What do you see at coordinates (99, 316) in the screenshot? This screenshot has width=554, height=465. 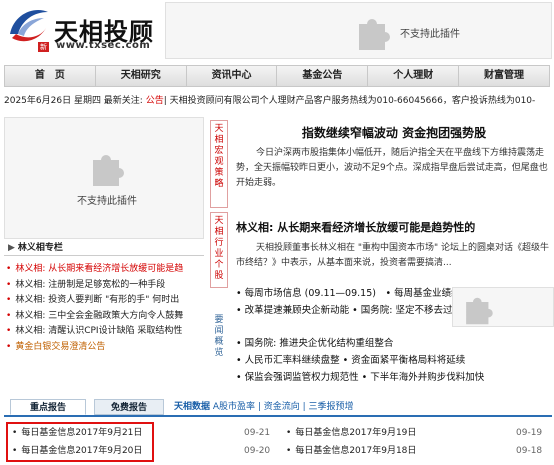 I see `column-link: 林义相: 三中全会金融政策大方向令人鼓舞` at bounding box center [99, 316].